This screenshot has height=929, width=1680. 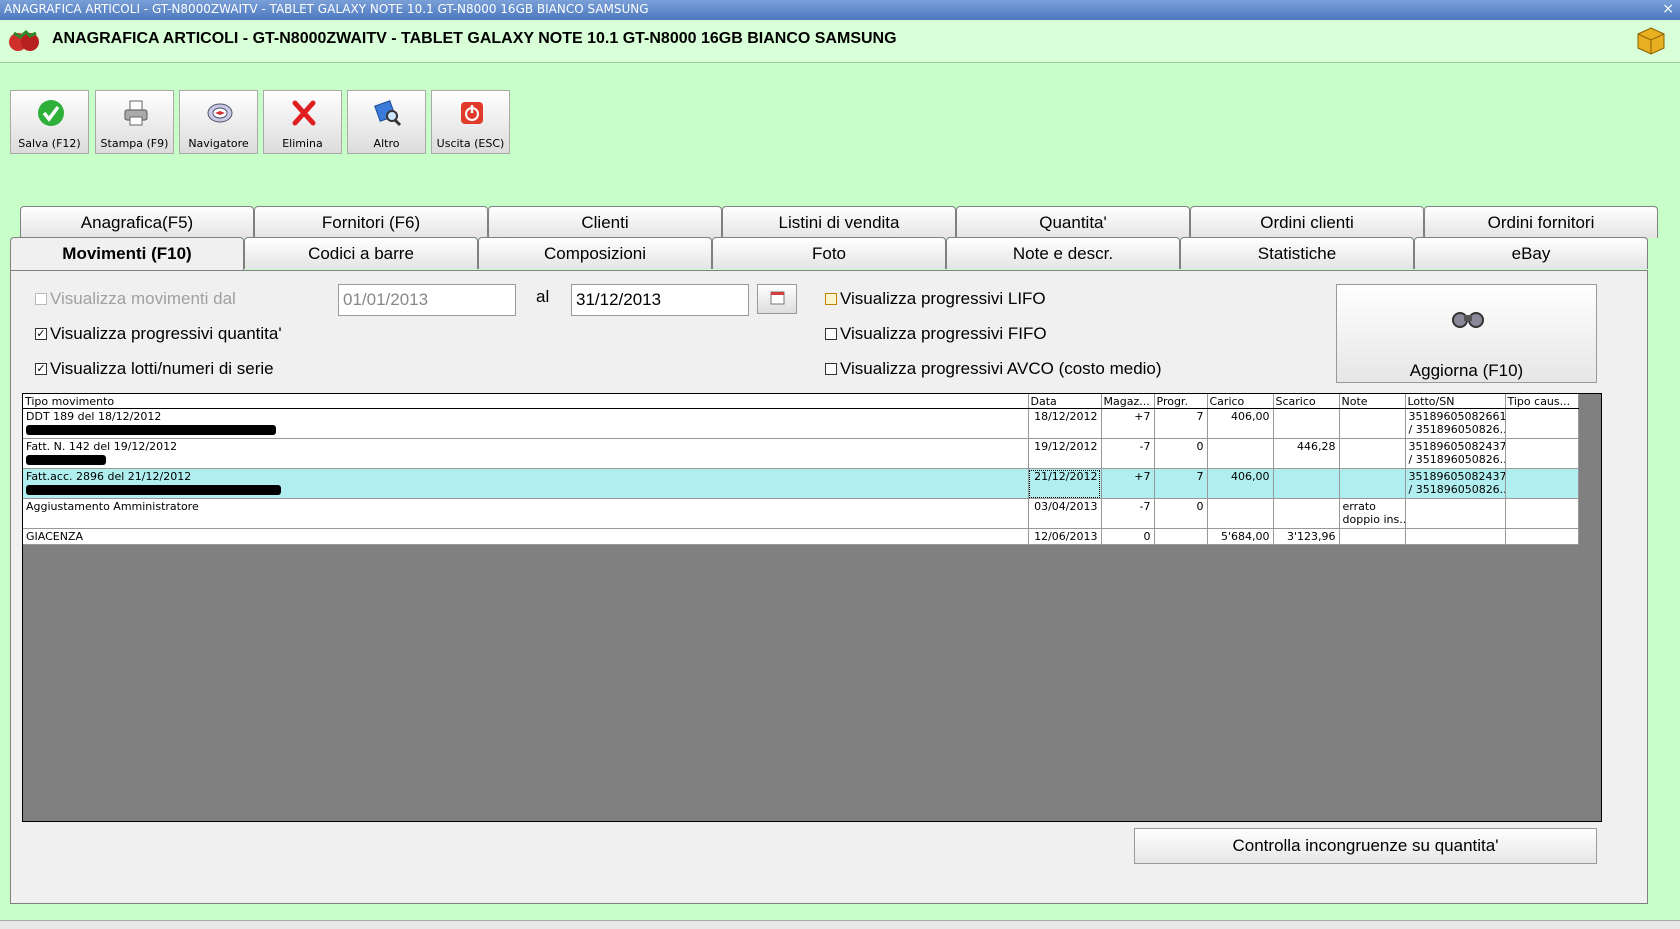 I want to click on lotto-line1: 351896050824370, so click(x=1456, y=476).